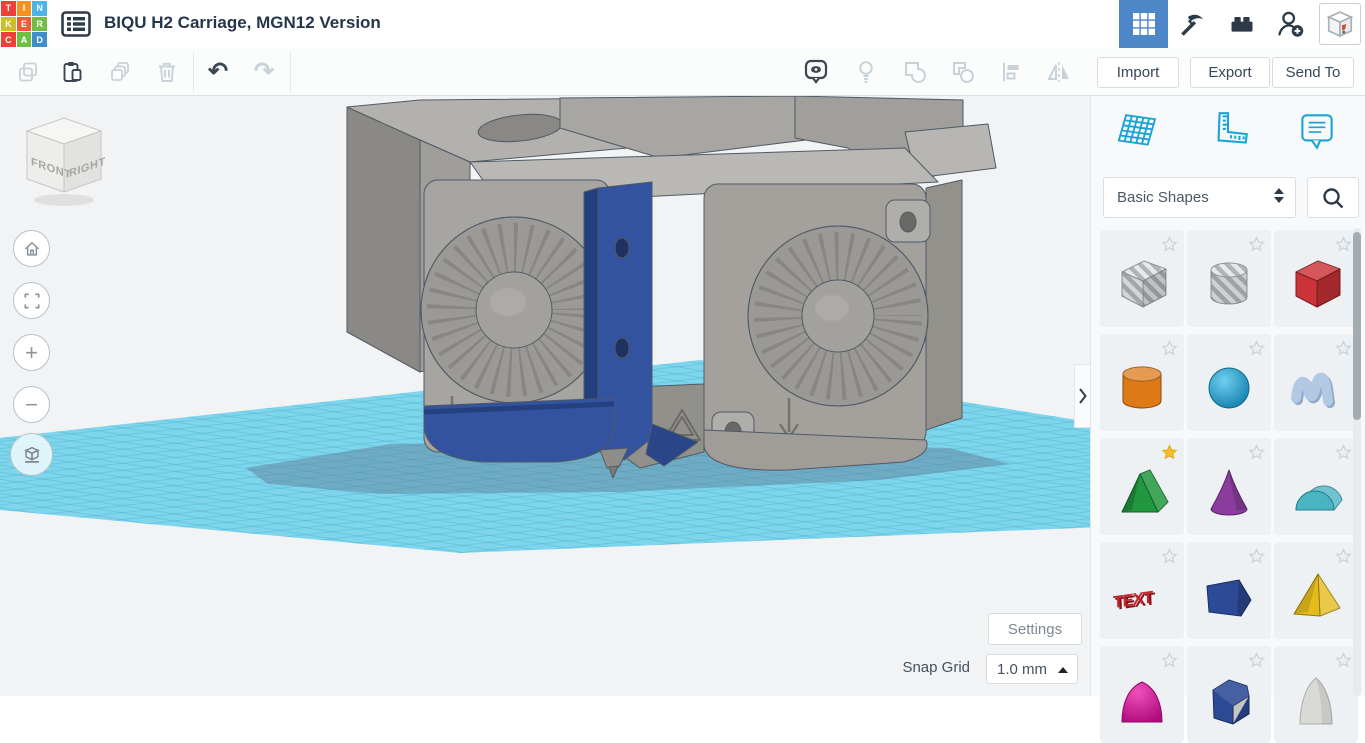  I want to click on zoom-out-icon: −, so click(31, 404).